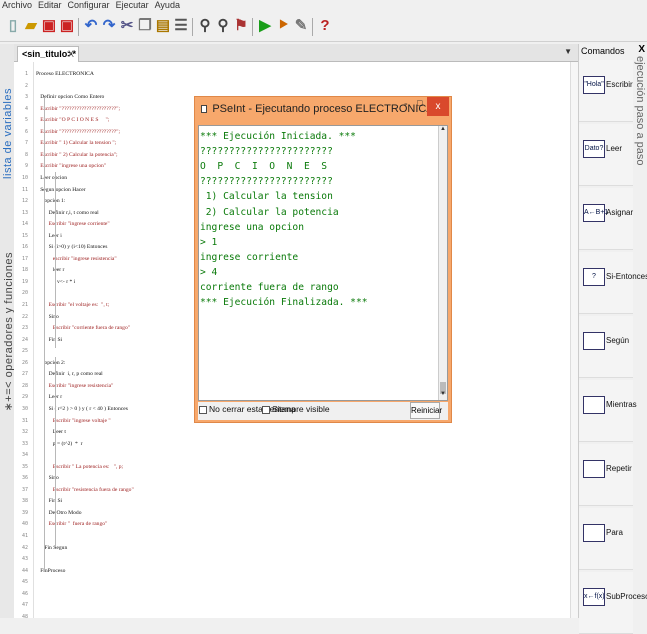 The image size is (647, 634). I want to click on line-number: 38, so click(24, 501).